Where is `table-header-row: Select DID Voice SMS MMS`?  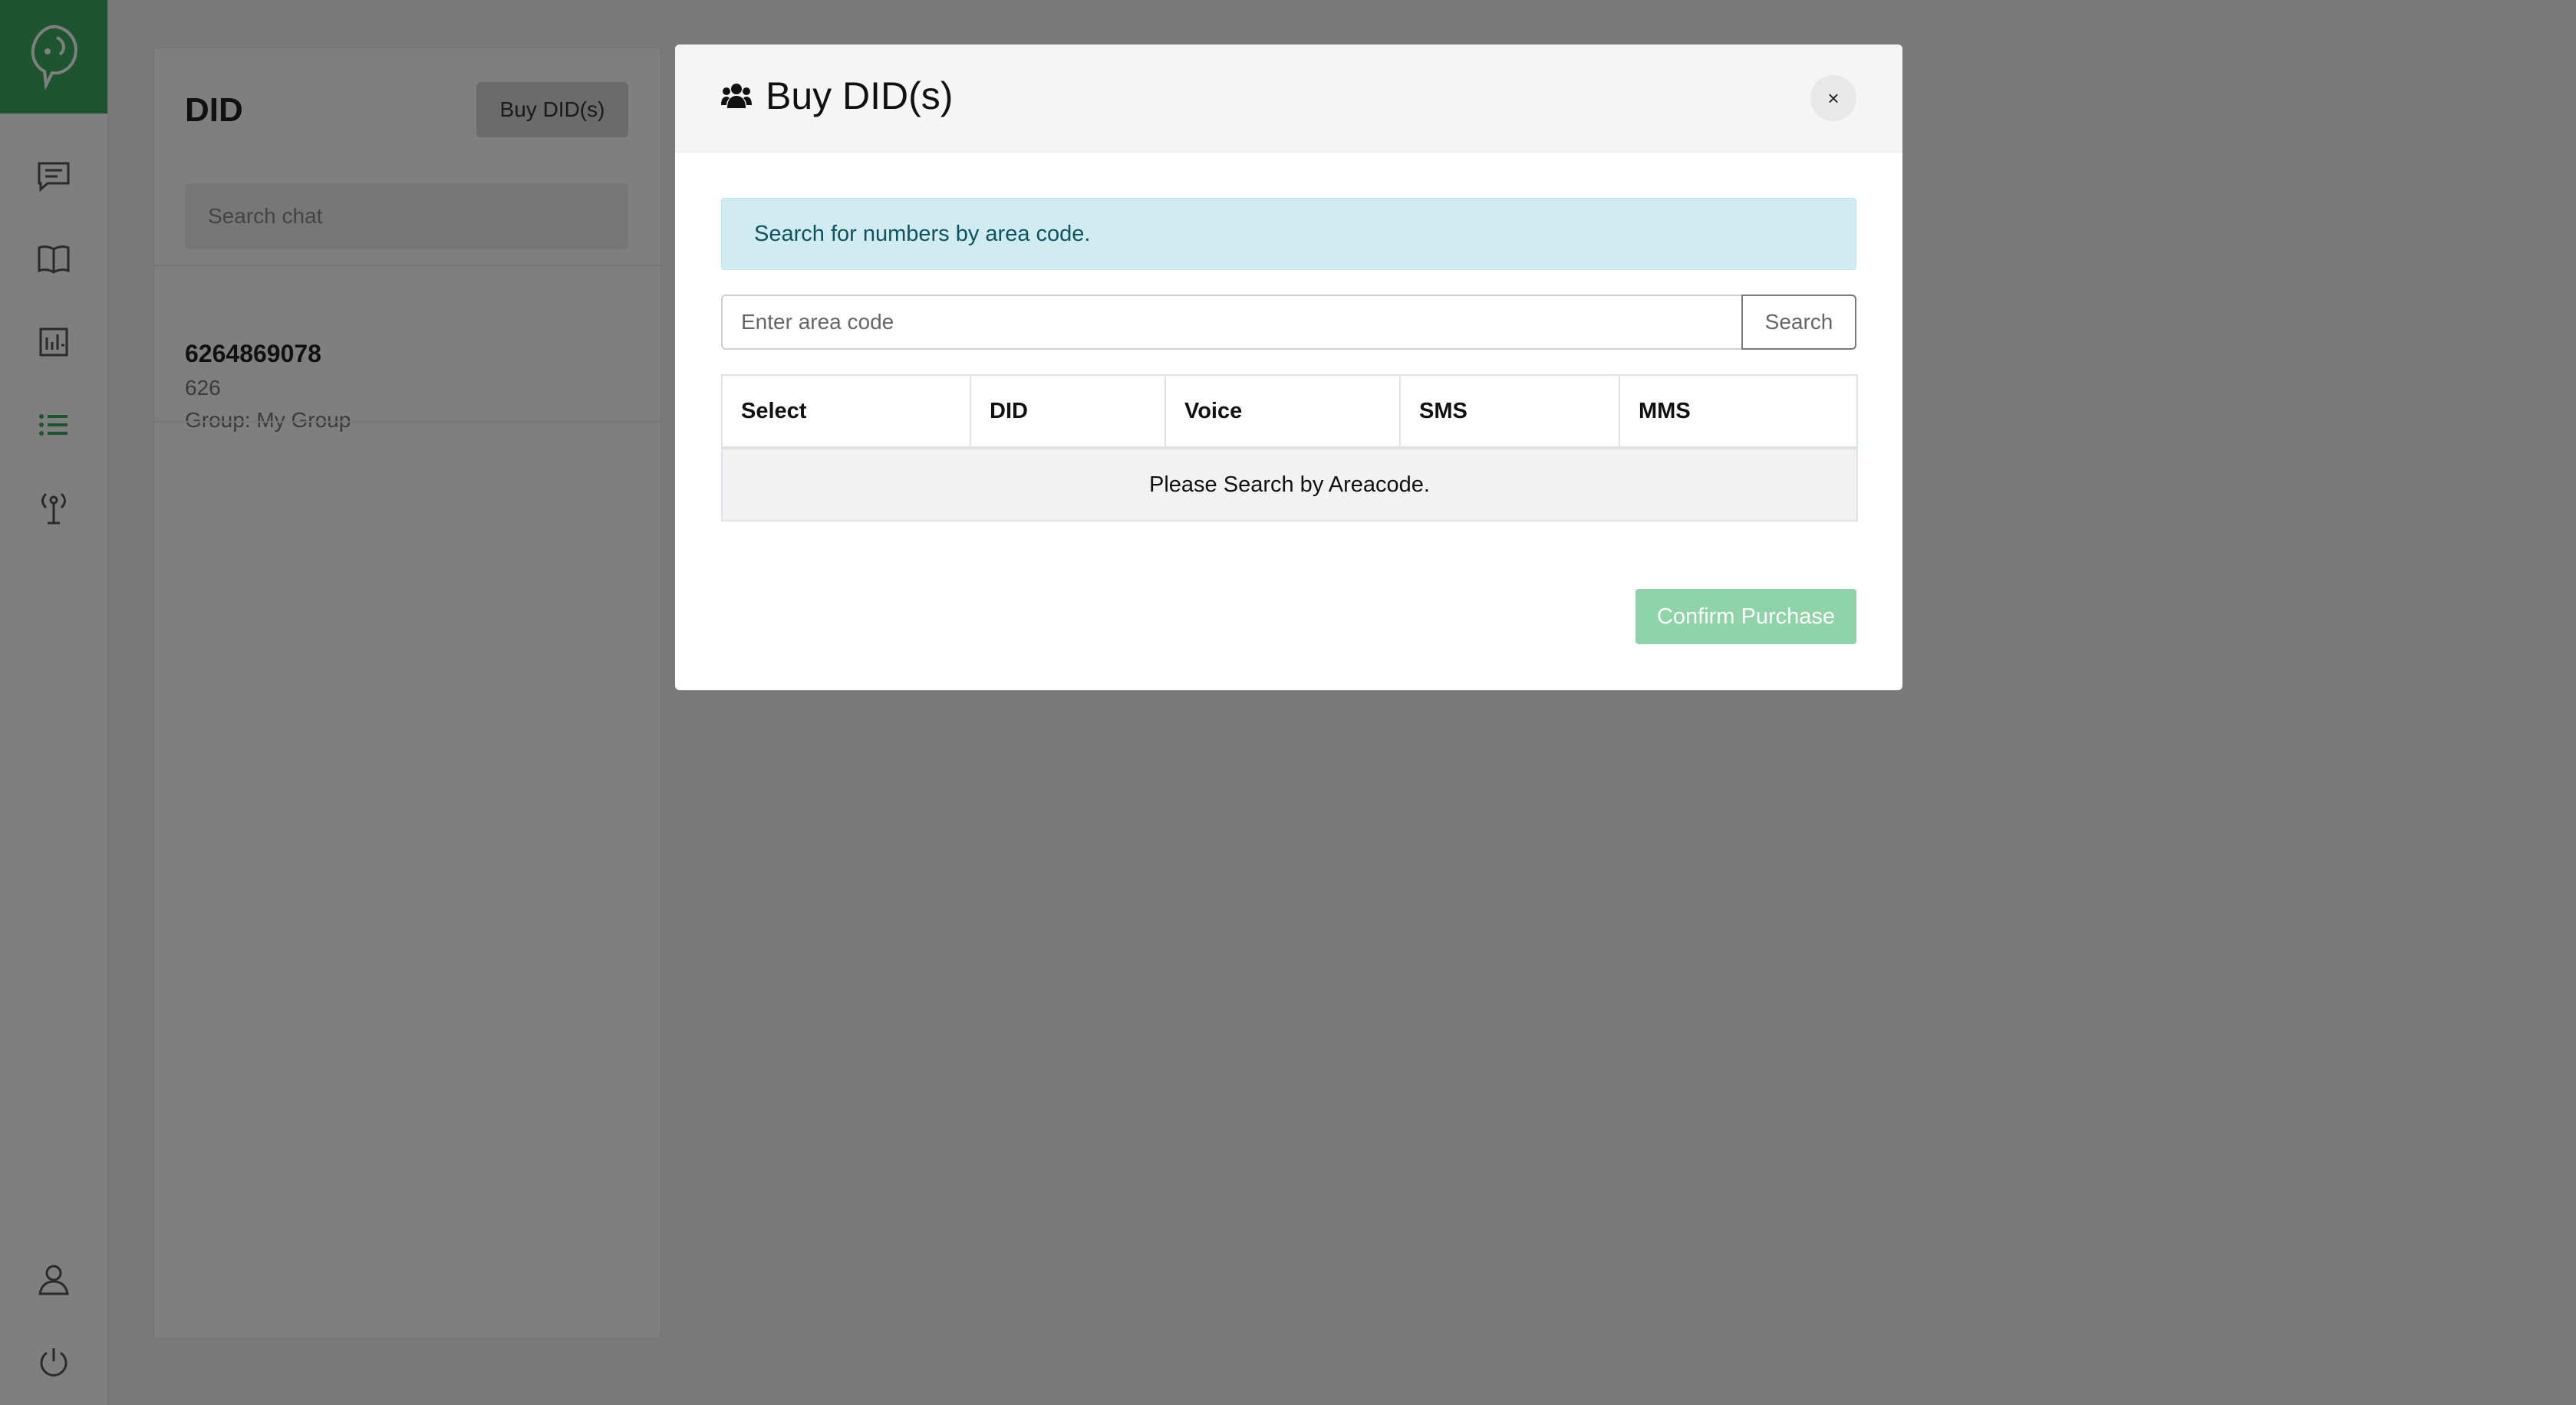
table-header-row: Select DID Voice SMS MMS is located at coordinates (1289, 412).